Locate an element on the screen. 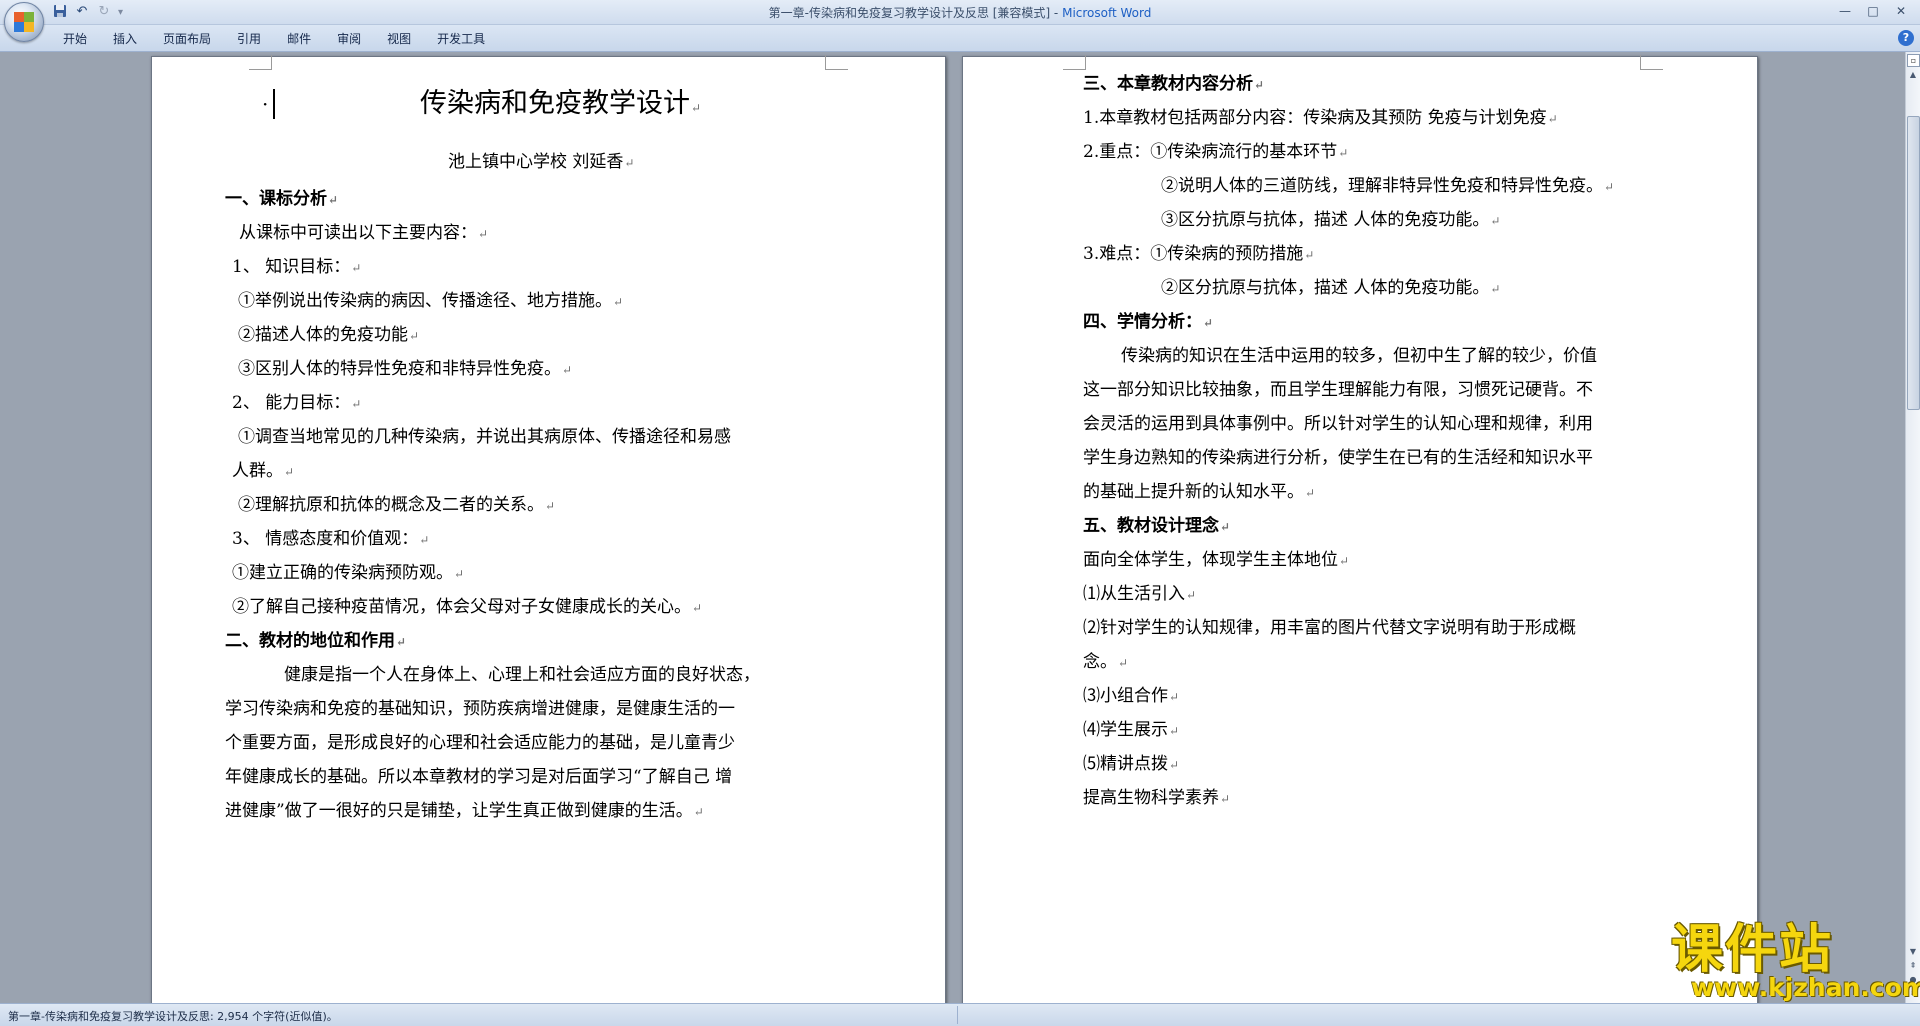 This screenshot has height=1026, width=1920. tab-4: 邮件 is located at coordinates (299, 39).